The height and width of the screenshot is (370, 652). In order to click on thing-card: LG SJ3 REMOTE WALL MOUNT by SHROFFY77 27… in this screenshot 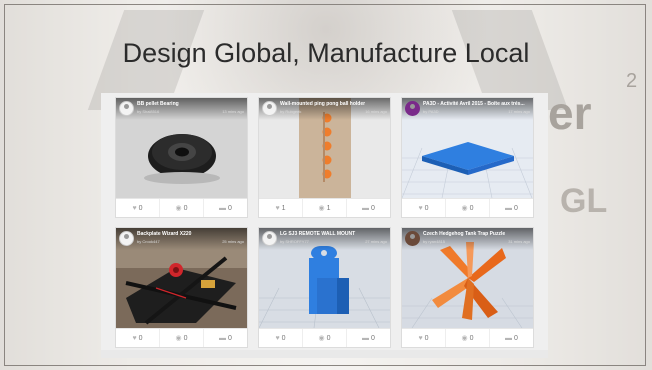, I will do `click(324, 287)`.